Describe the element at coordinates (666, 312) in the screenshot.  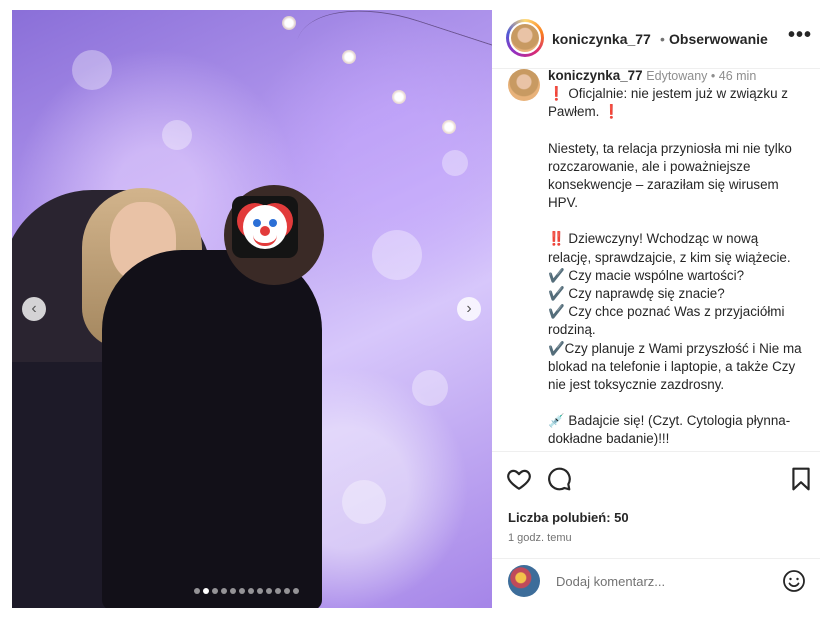
I see `caption-line: ✔️ Czy chce poznać Was z przyjaciółmi` at that location.